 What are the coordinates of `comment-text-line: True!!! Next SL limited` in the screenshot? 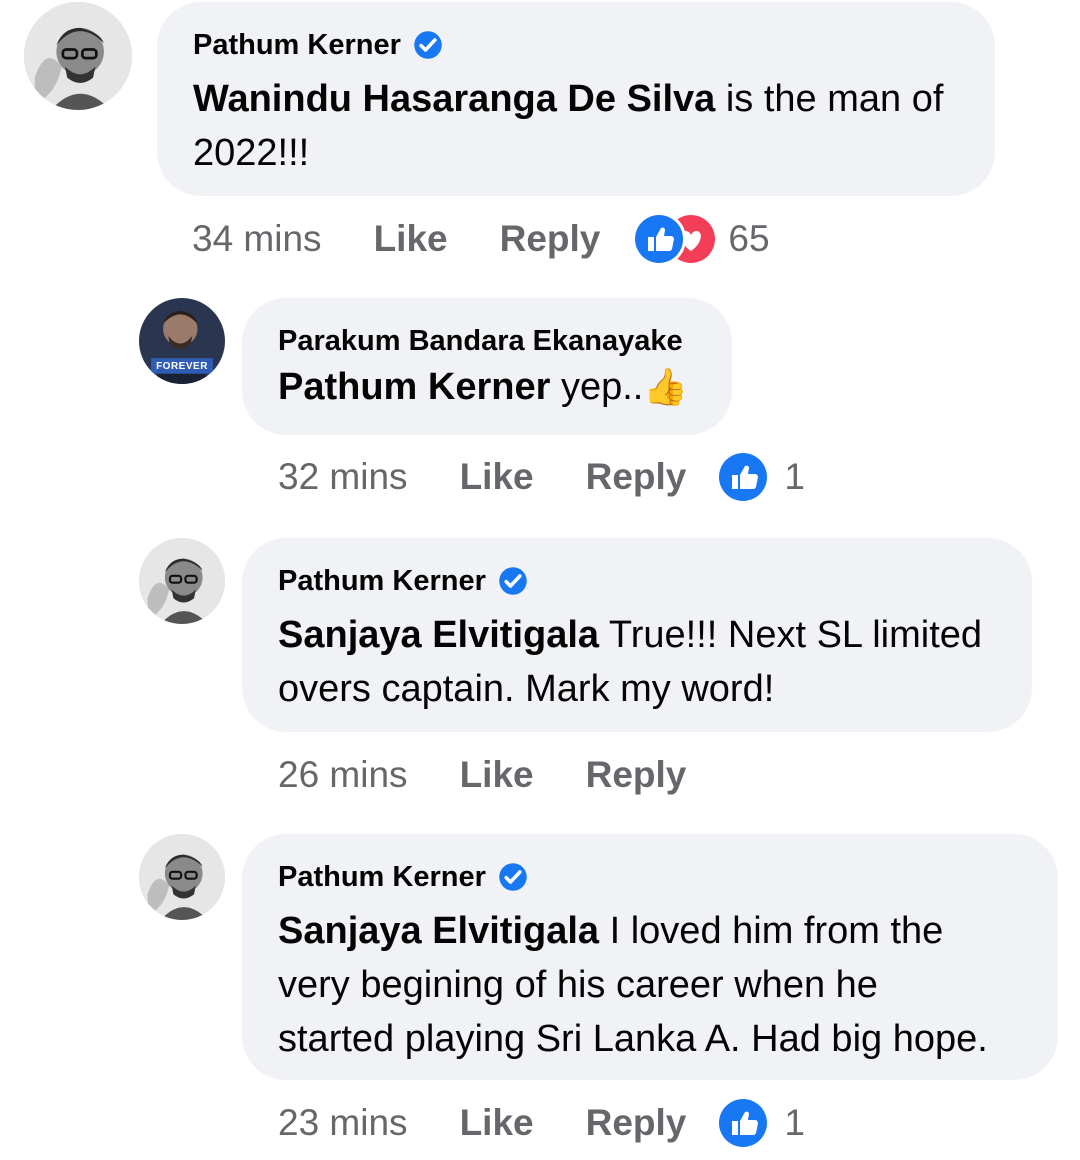 It's located at (791, 635).